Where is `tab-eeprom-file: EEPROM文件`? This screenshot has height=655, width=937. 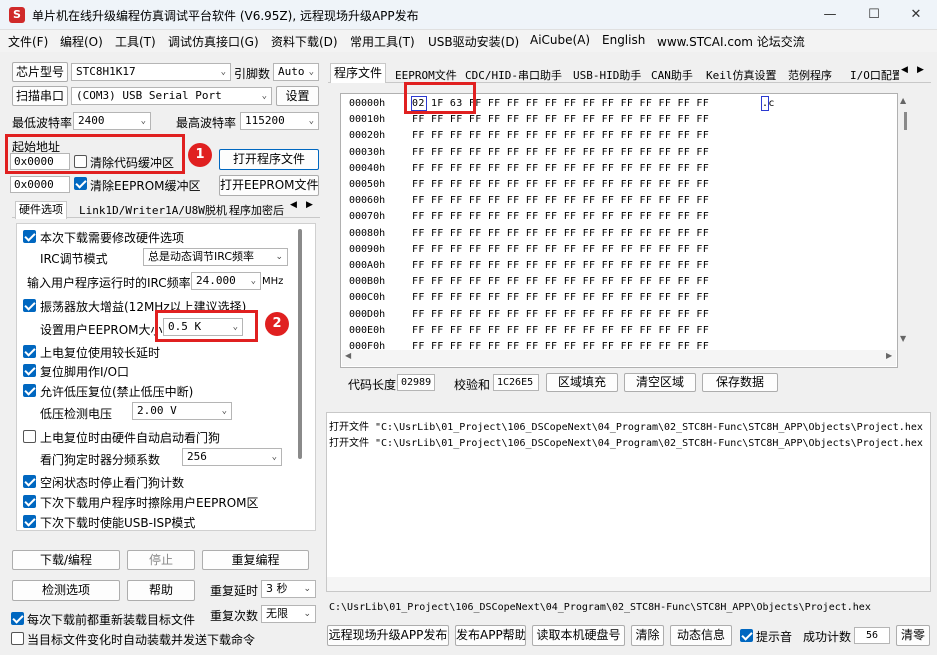 tab-eeprom-file: EEPROM文件 is located at coordinates (426, 75).